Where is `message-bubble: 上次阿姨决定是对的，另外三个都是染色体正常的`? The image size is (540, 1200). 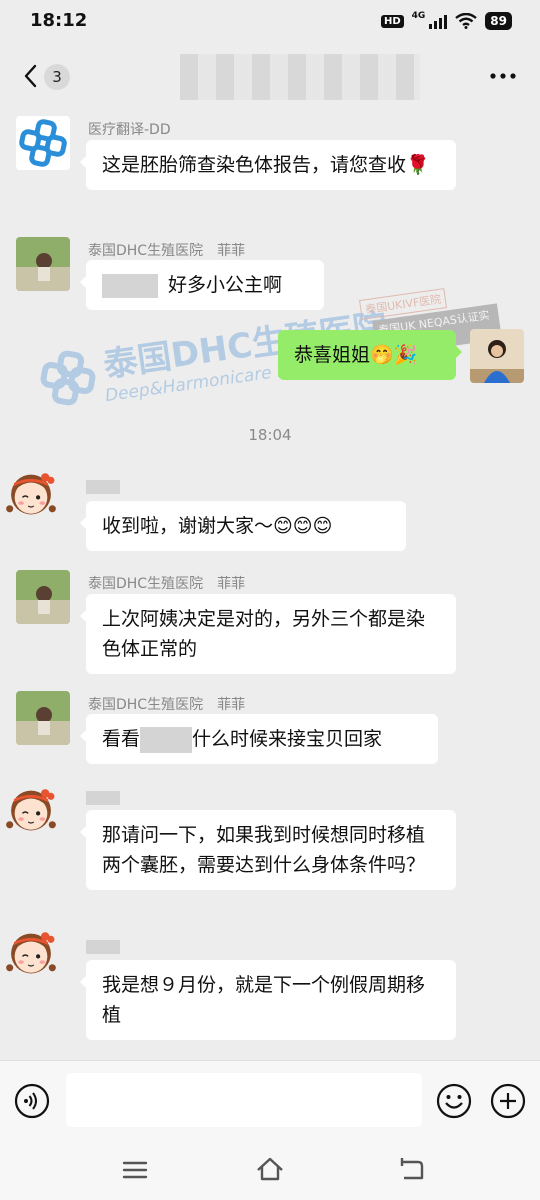
message-bubble: 上次阿姨决定是对的，另外三个都是染色体正常的 is located at coordinates (268, 634).